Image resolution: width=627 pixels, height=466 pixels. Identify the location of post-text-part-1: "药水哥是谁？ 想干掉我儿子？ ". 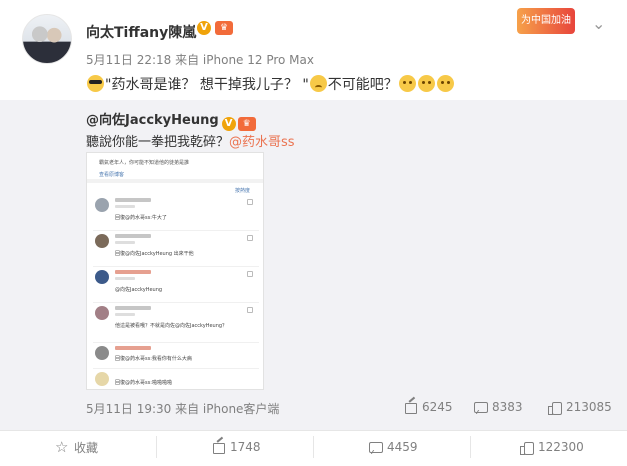
(207, 85).